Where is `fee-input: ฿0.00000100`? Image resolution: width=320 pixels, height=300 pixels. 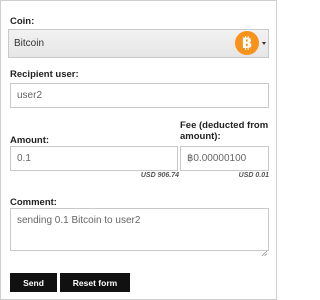
fee-input: ฿0.00000100 is located at coordinates (224, 158).